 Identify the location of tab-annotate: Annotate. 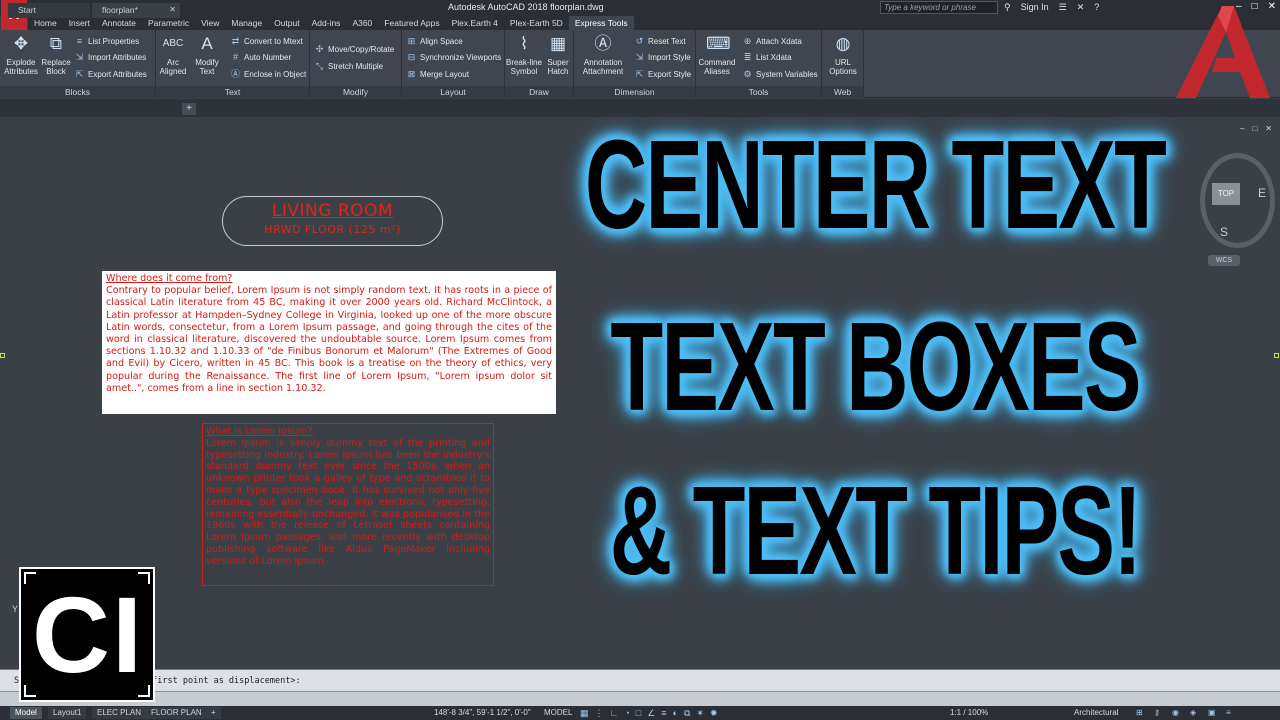
(119, 23).